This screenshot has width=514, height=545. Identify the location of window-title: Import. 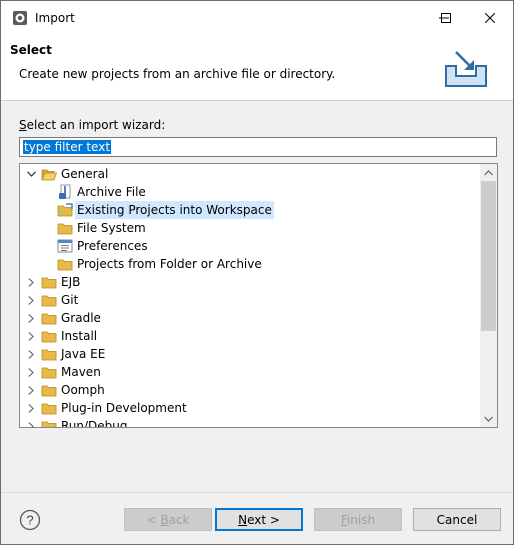
(55, 18).